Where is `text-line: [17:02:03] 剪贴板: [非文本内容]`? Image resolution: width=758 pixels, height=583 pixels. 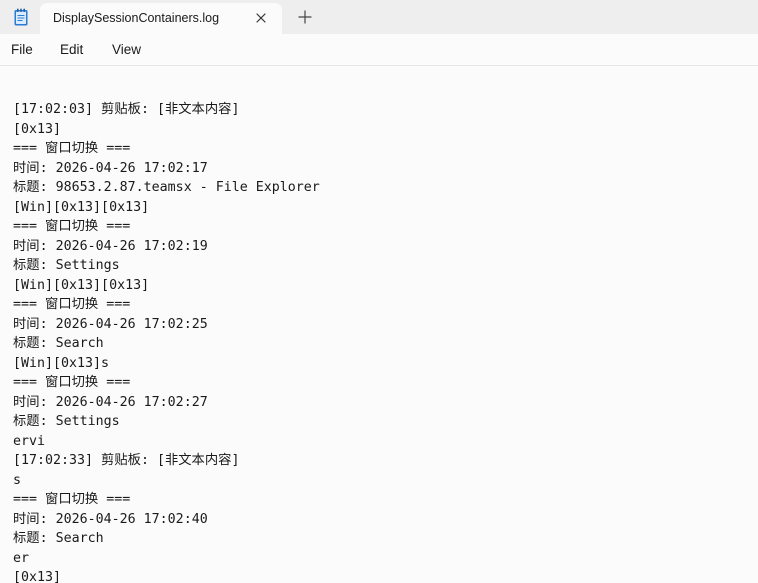 text-line: [17:02:03] 剪贴板: [非文本内容] is located at coordinates (126, 109).